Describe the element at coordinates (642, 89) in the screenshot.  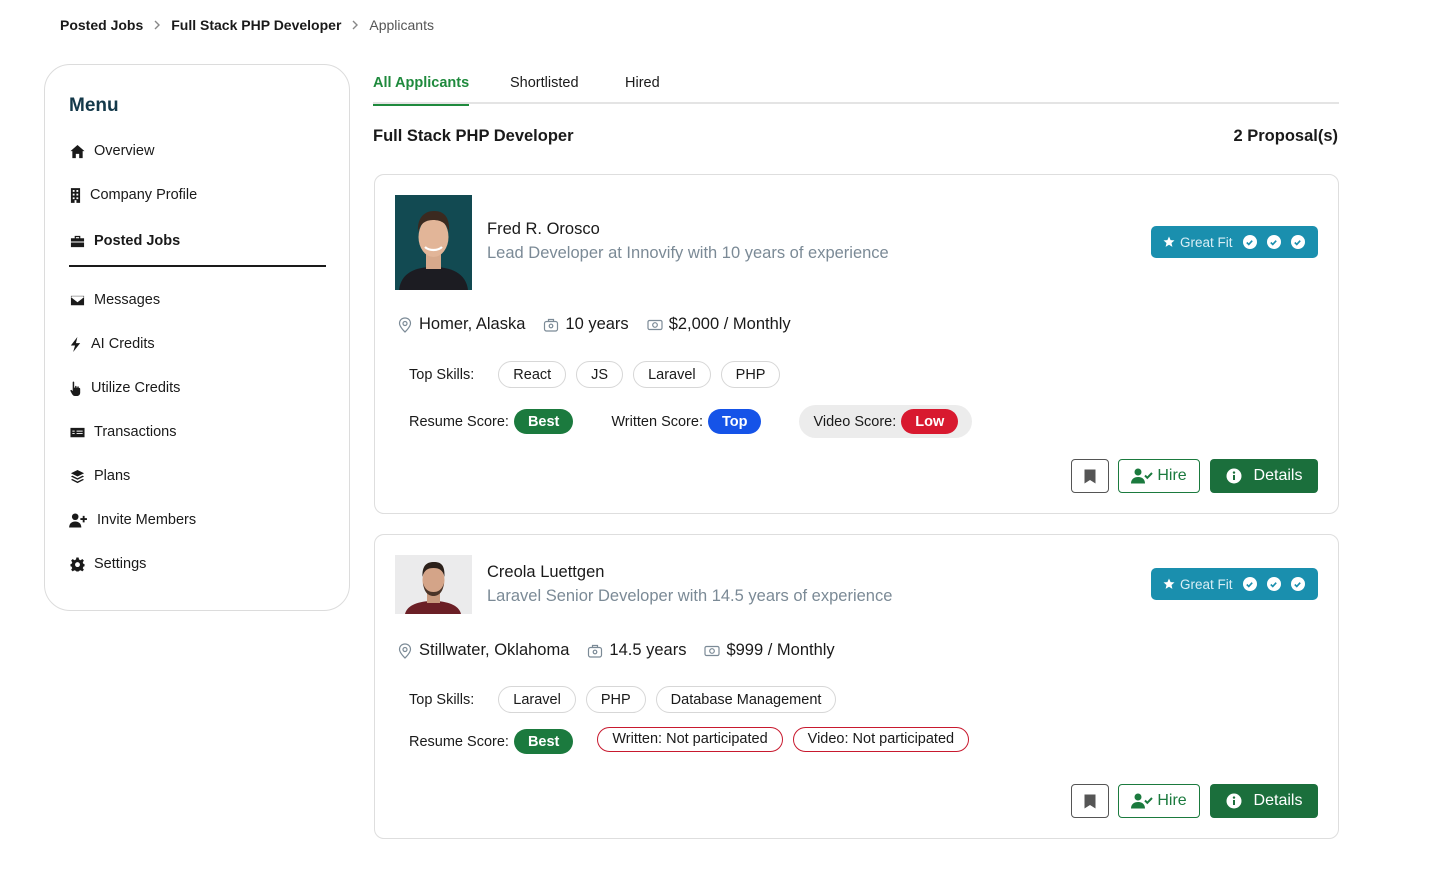
I see `tab-hired: Hired` at that location.